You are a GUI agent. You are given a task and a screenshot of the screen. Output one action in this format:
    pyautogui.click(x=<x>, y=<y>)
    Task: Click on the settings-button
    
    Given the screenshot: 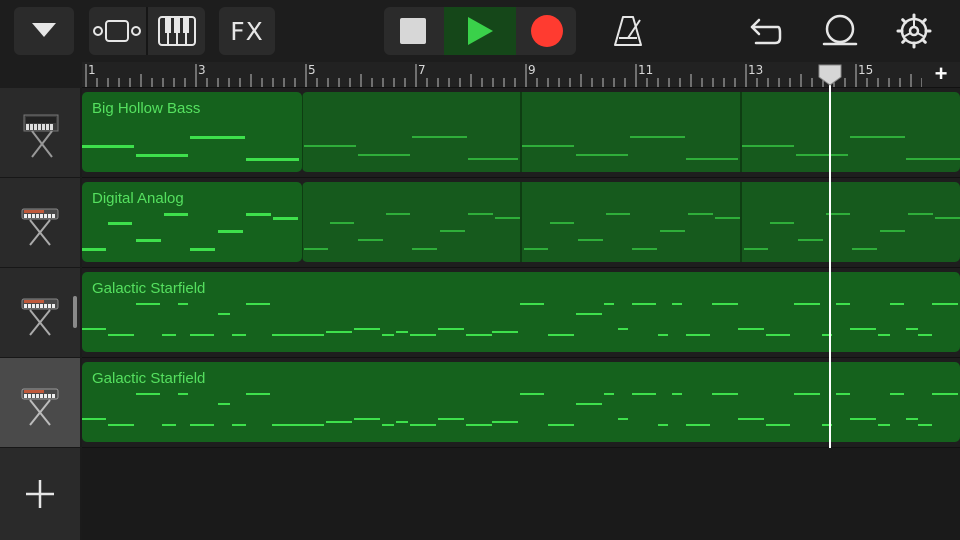 What is the action you would take?
    pyautogui.click(x=914, y=31)
    